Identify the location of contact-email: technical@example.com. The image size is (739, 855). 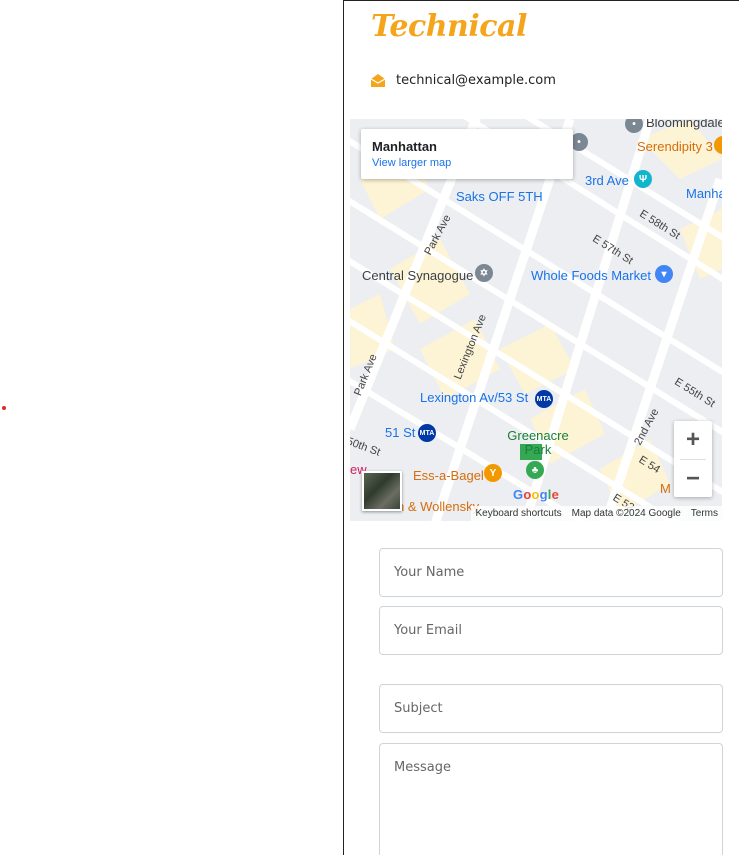
(476, 80).